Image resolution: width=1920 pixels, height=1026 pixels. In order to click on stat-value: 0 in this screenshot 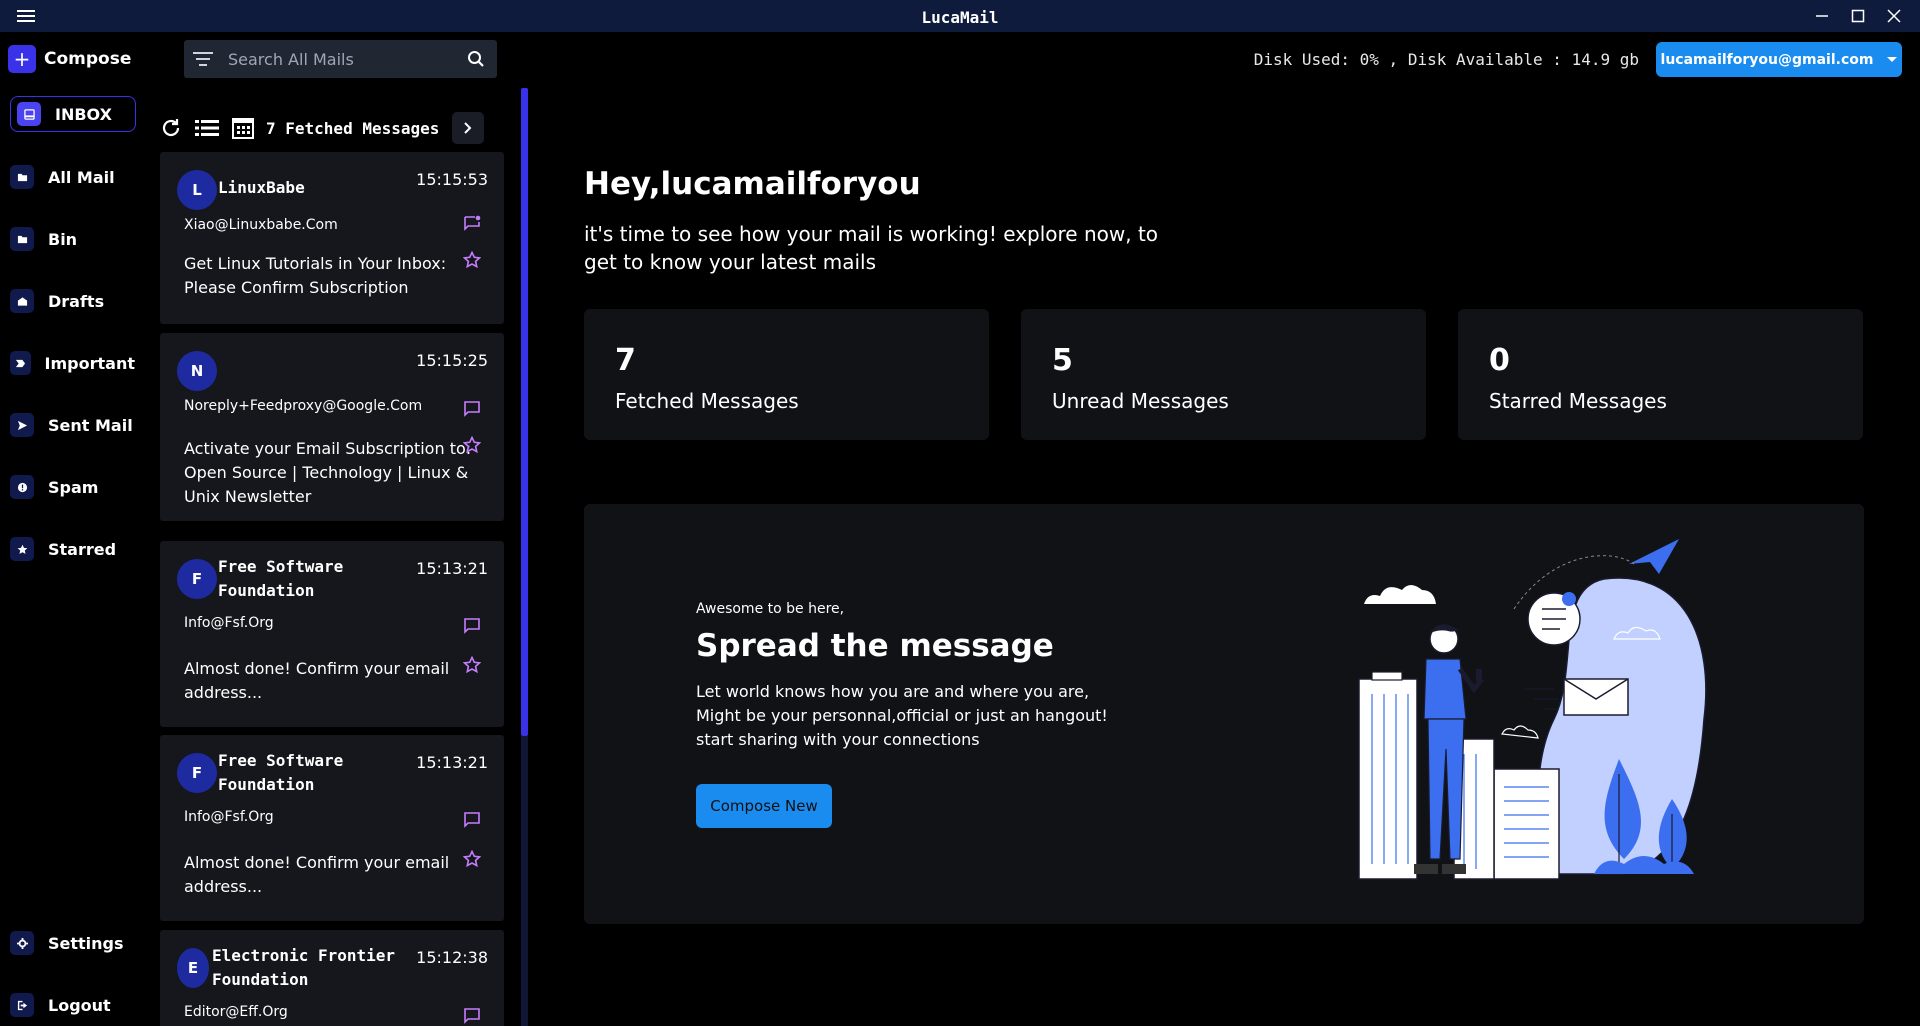, I will do `click(1499, 360)`.